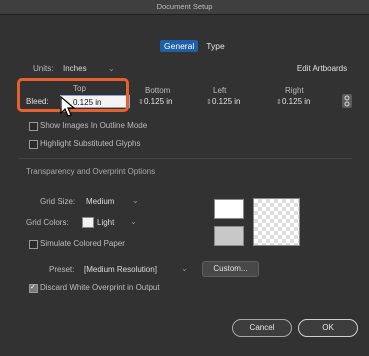 The width and height of the screenshot is (369, 356). Describe the element at coordinates (100, 287) in the screenshot. I see `discard-white-label: Discard White Overprint in Output` at that location.